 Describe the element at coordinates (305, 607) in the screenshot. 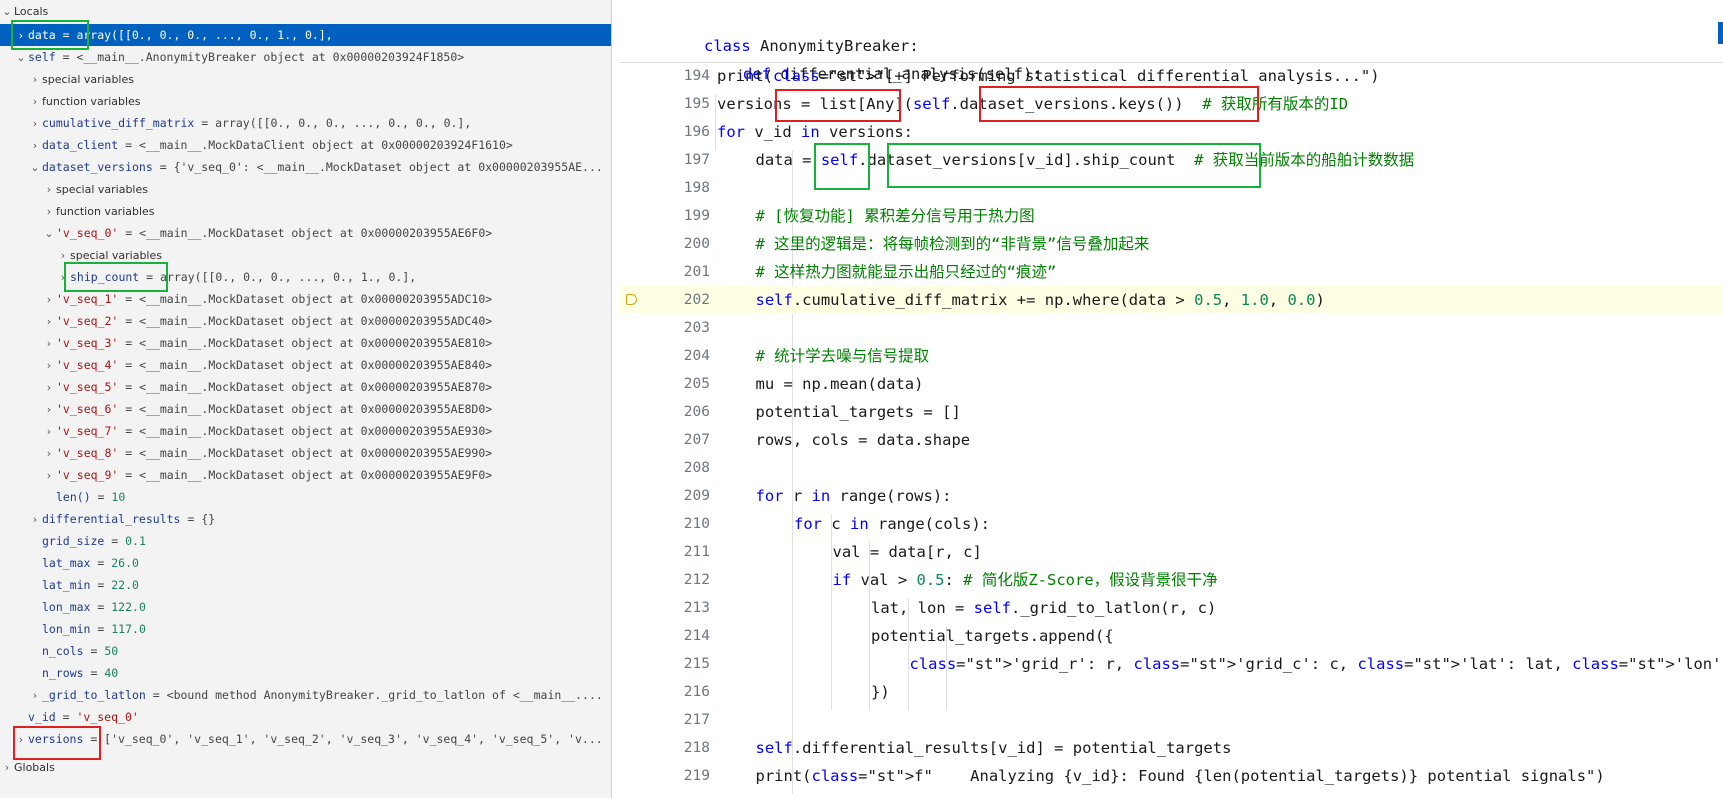

I see `variable-row: lon_max = 122.0` at that location.